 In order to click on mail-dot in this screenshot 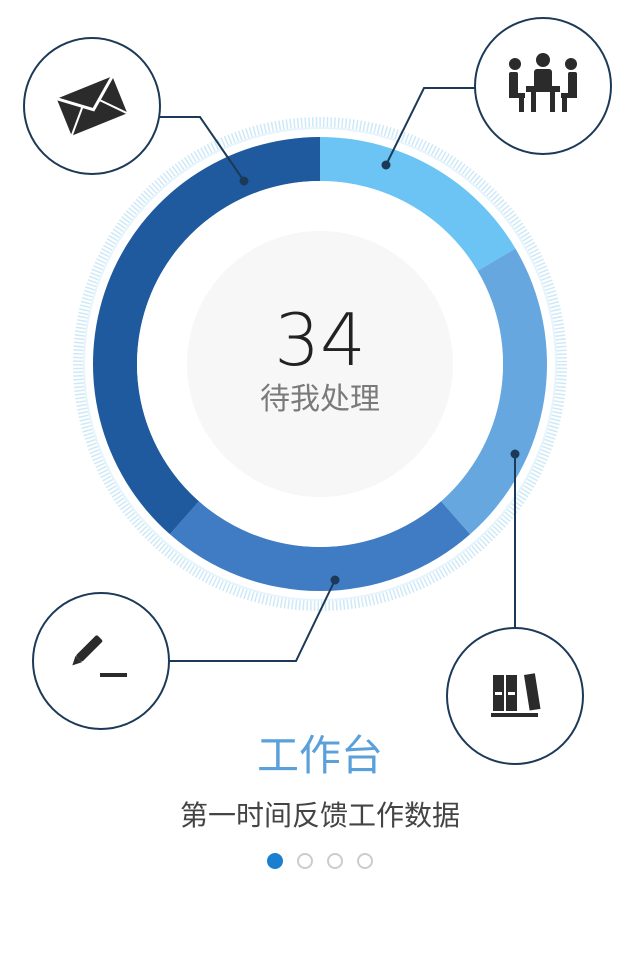, I will do `click(244, 181)`.